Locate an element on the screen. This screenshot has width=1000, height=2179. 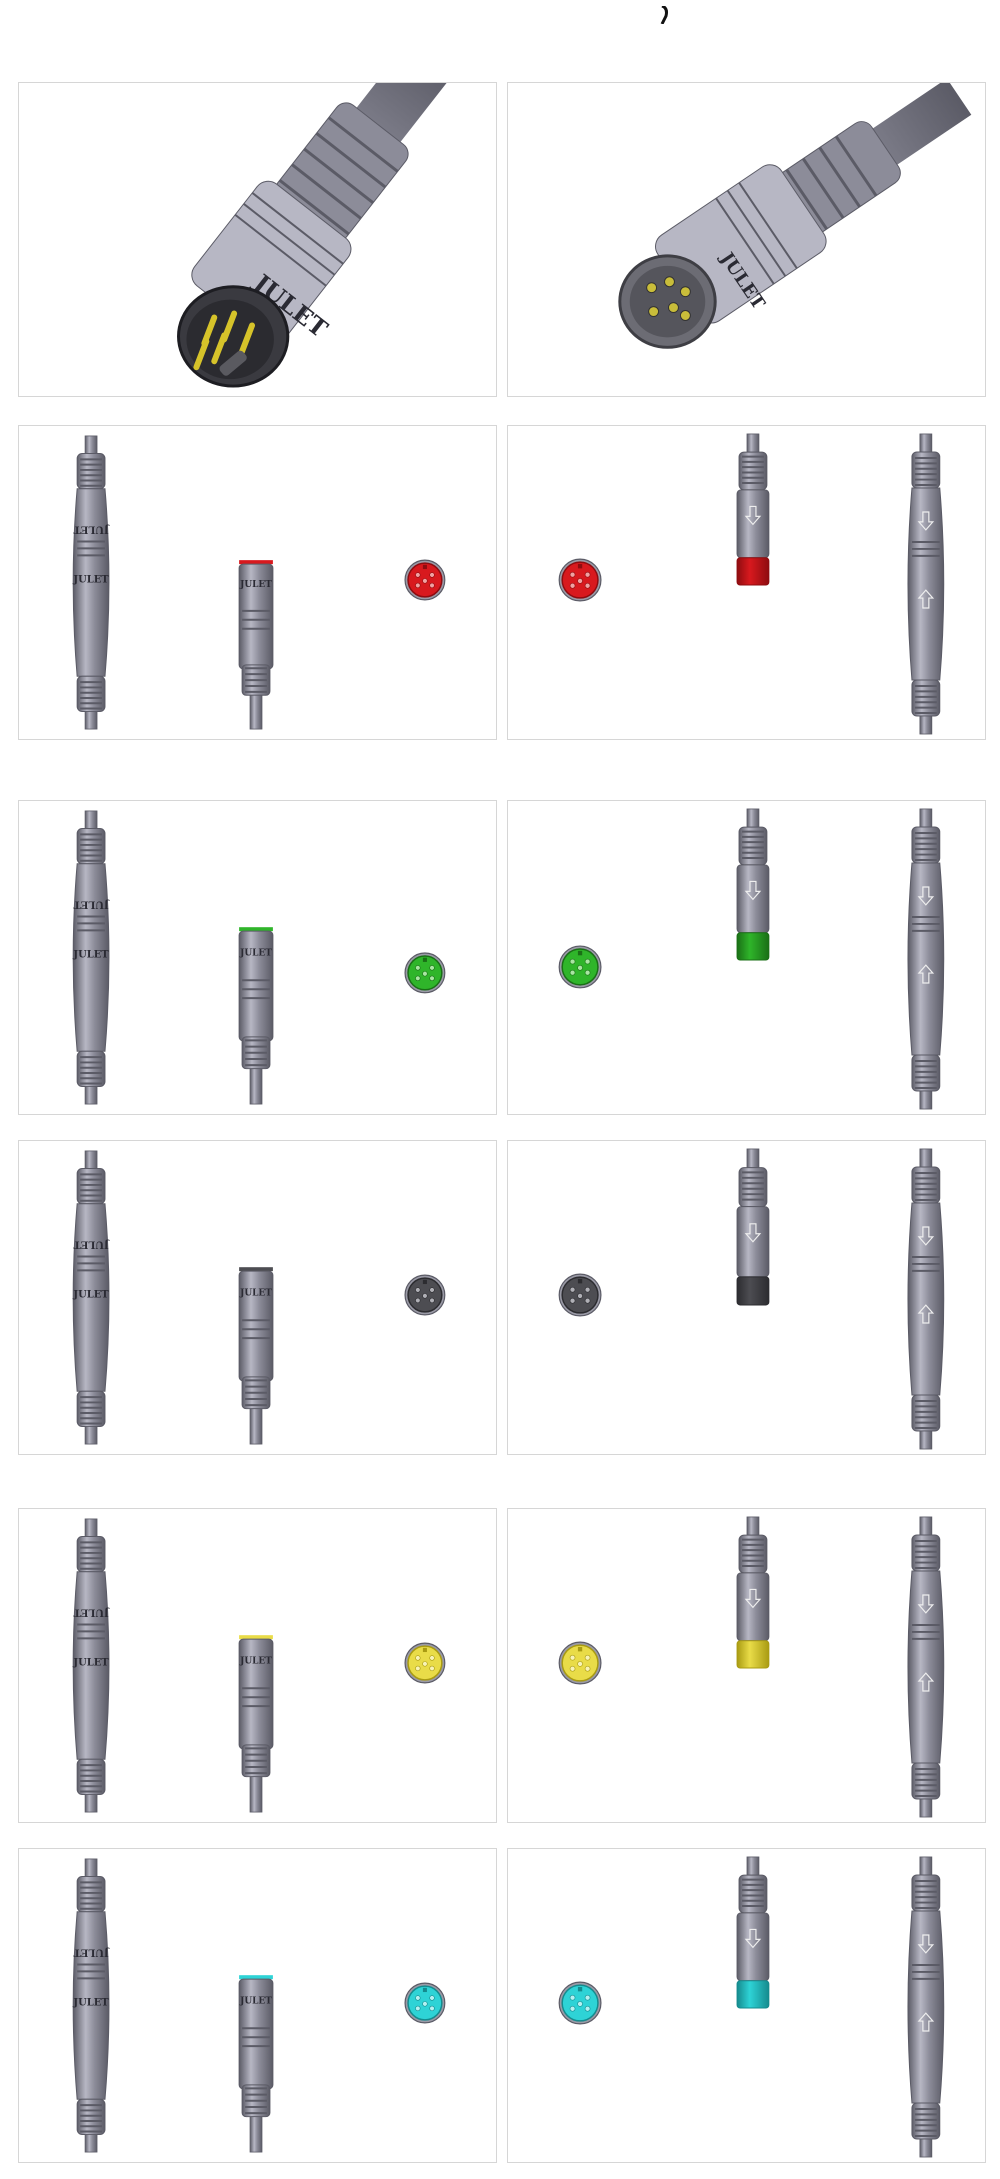
female-end-face-green is located at coordinates (425, 973).